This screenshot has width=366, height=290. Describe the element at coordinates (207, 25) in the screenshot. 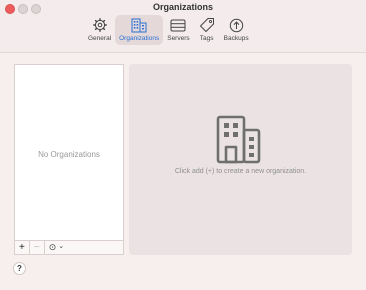

I see `tag-icon` at that location.